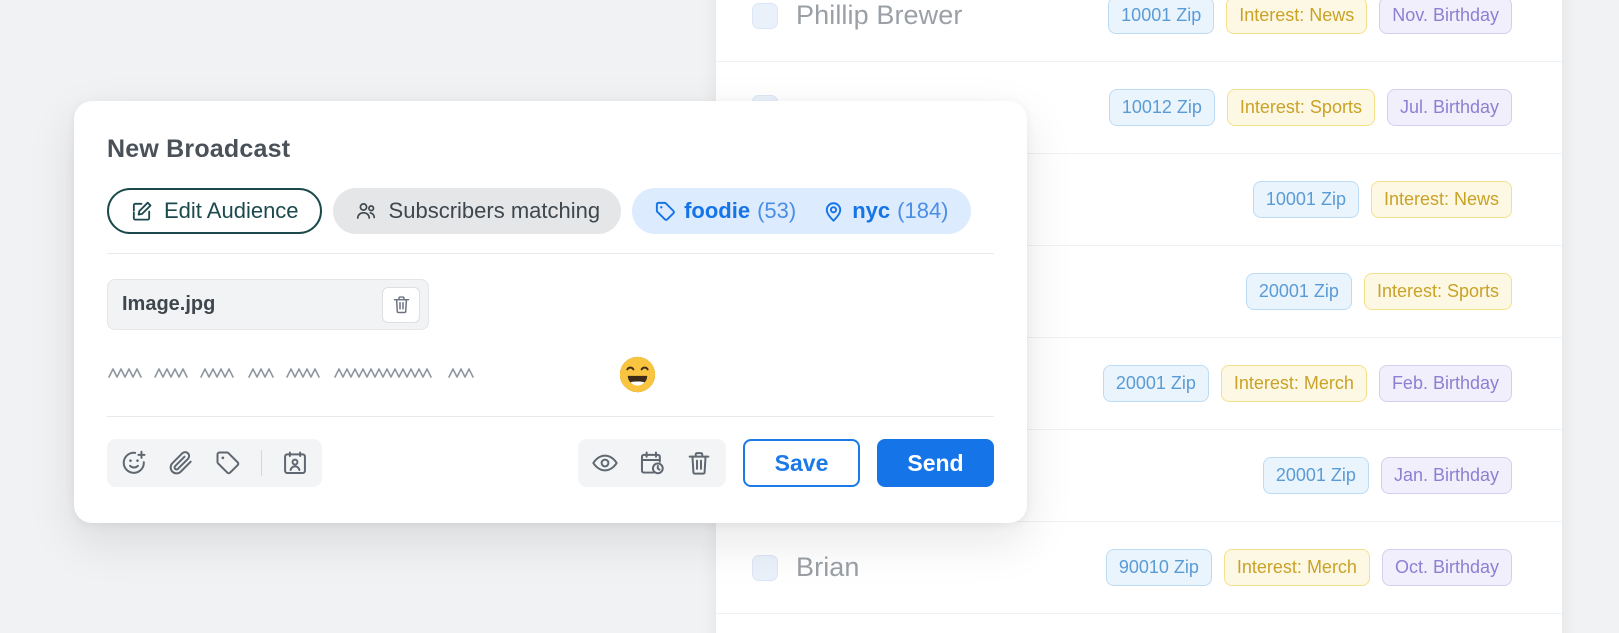 The image size is (1619, 633). Describe the element at coordinates (833, 211) in the screenshot. I see `location-pin-icon` at that location.